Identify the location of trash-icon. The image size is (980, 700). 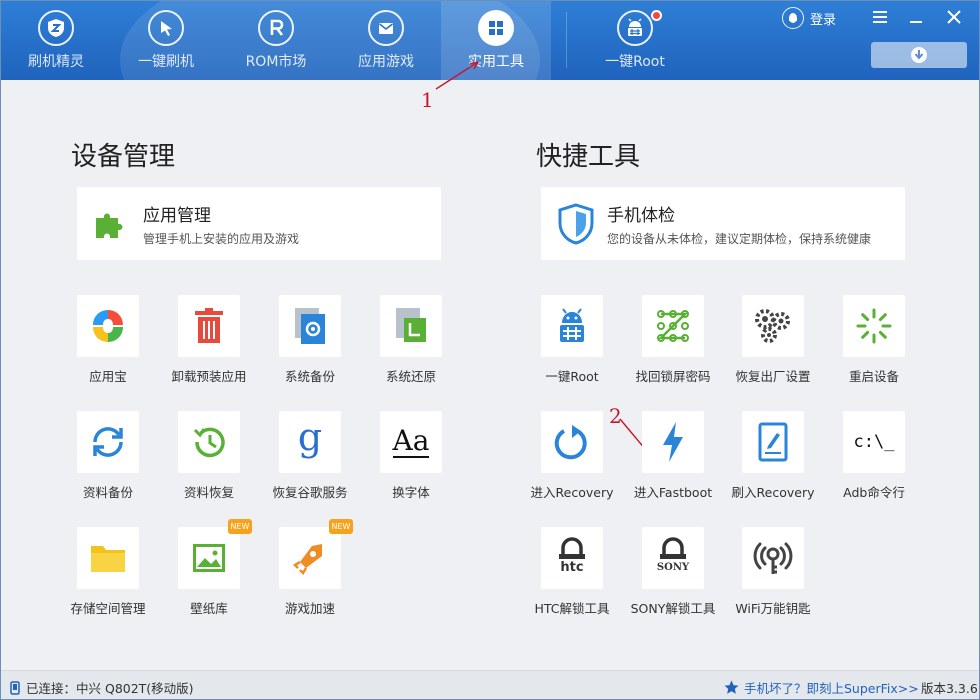
(209, 326).